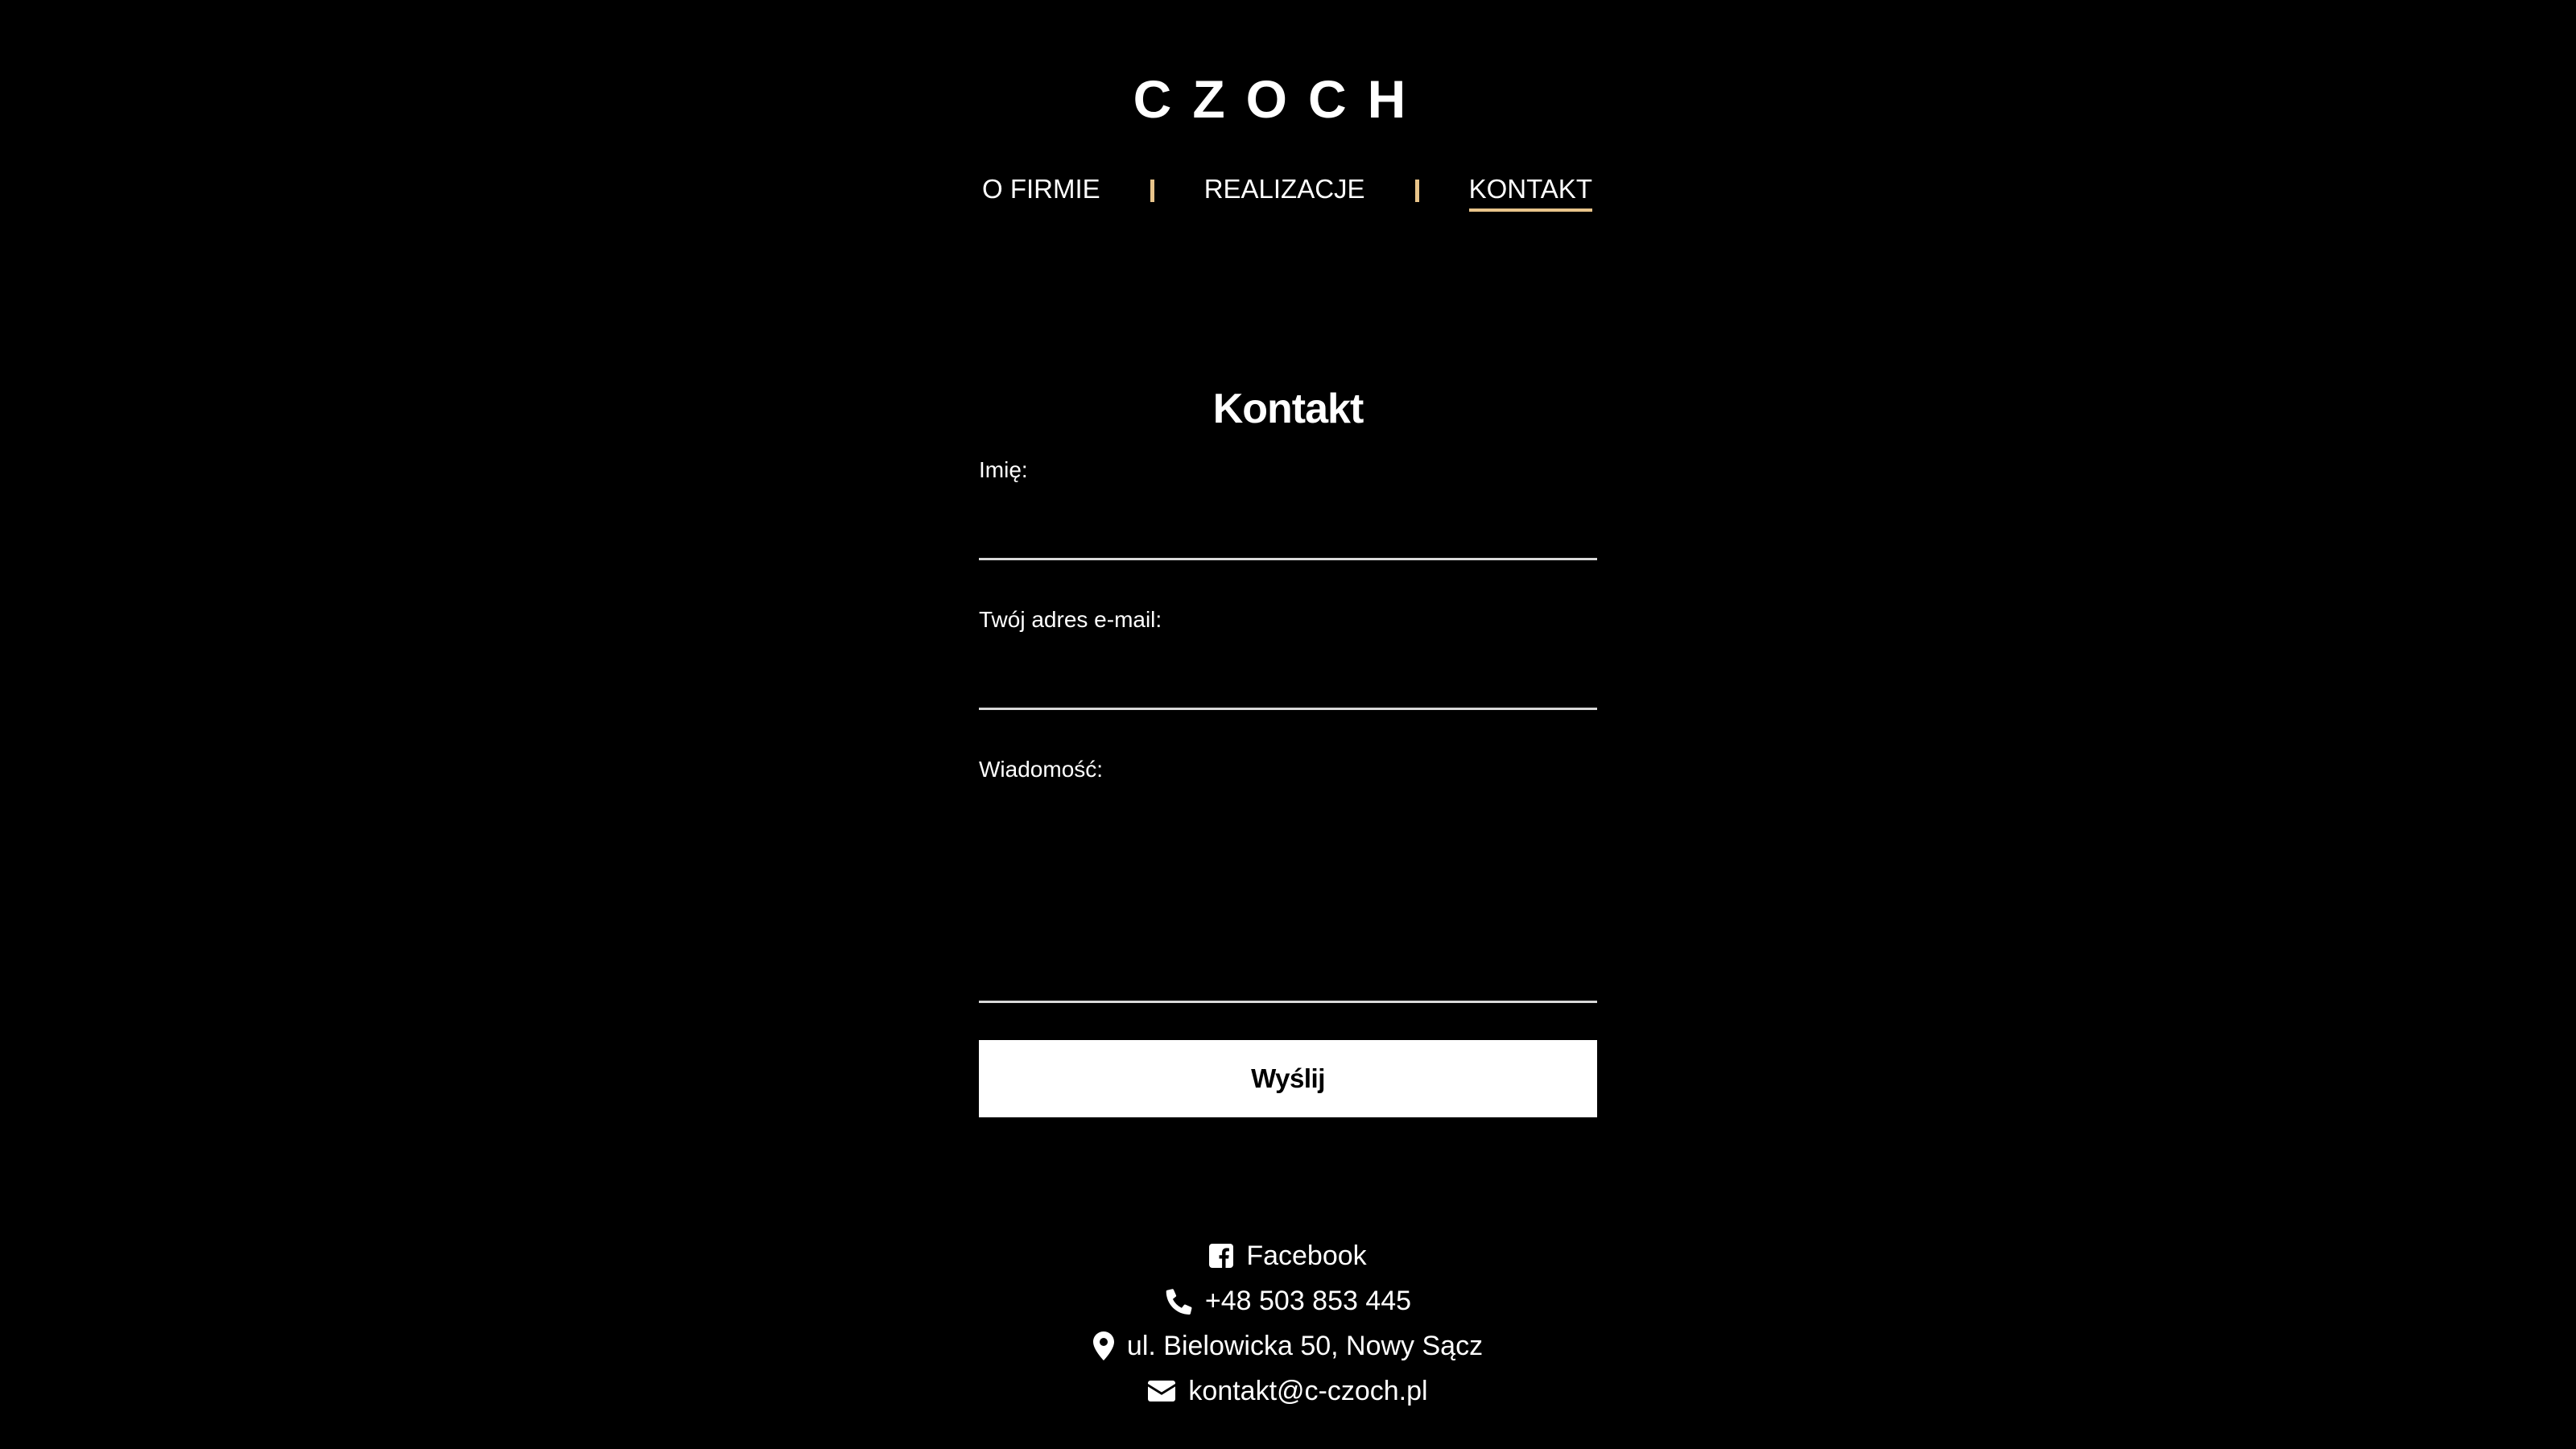  I want to click on message-field, so click(1288, 894).